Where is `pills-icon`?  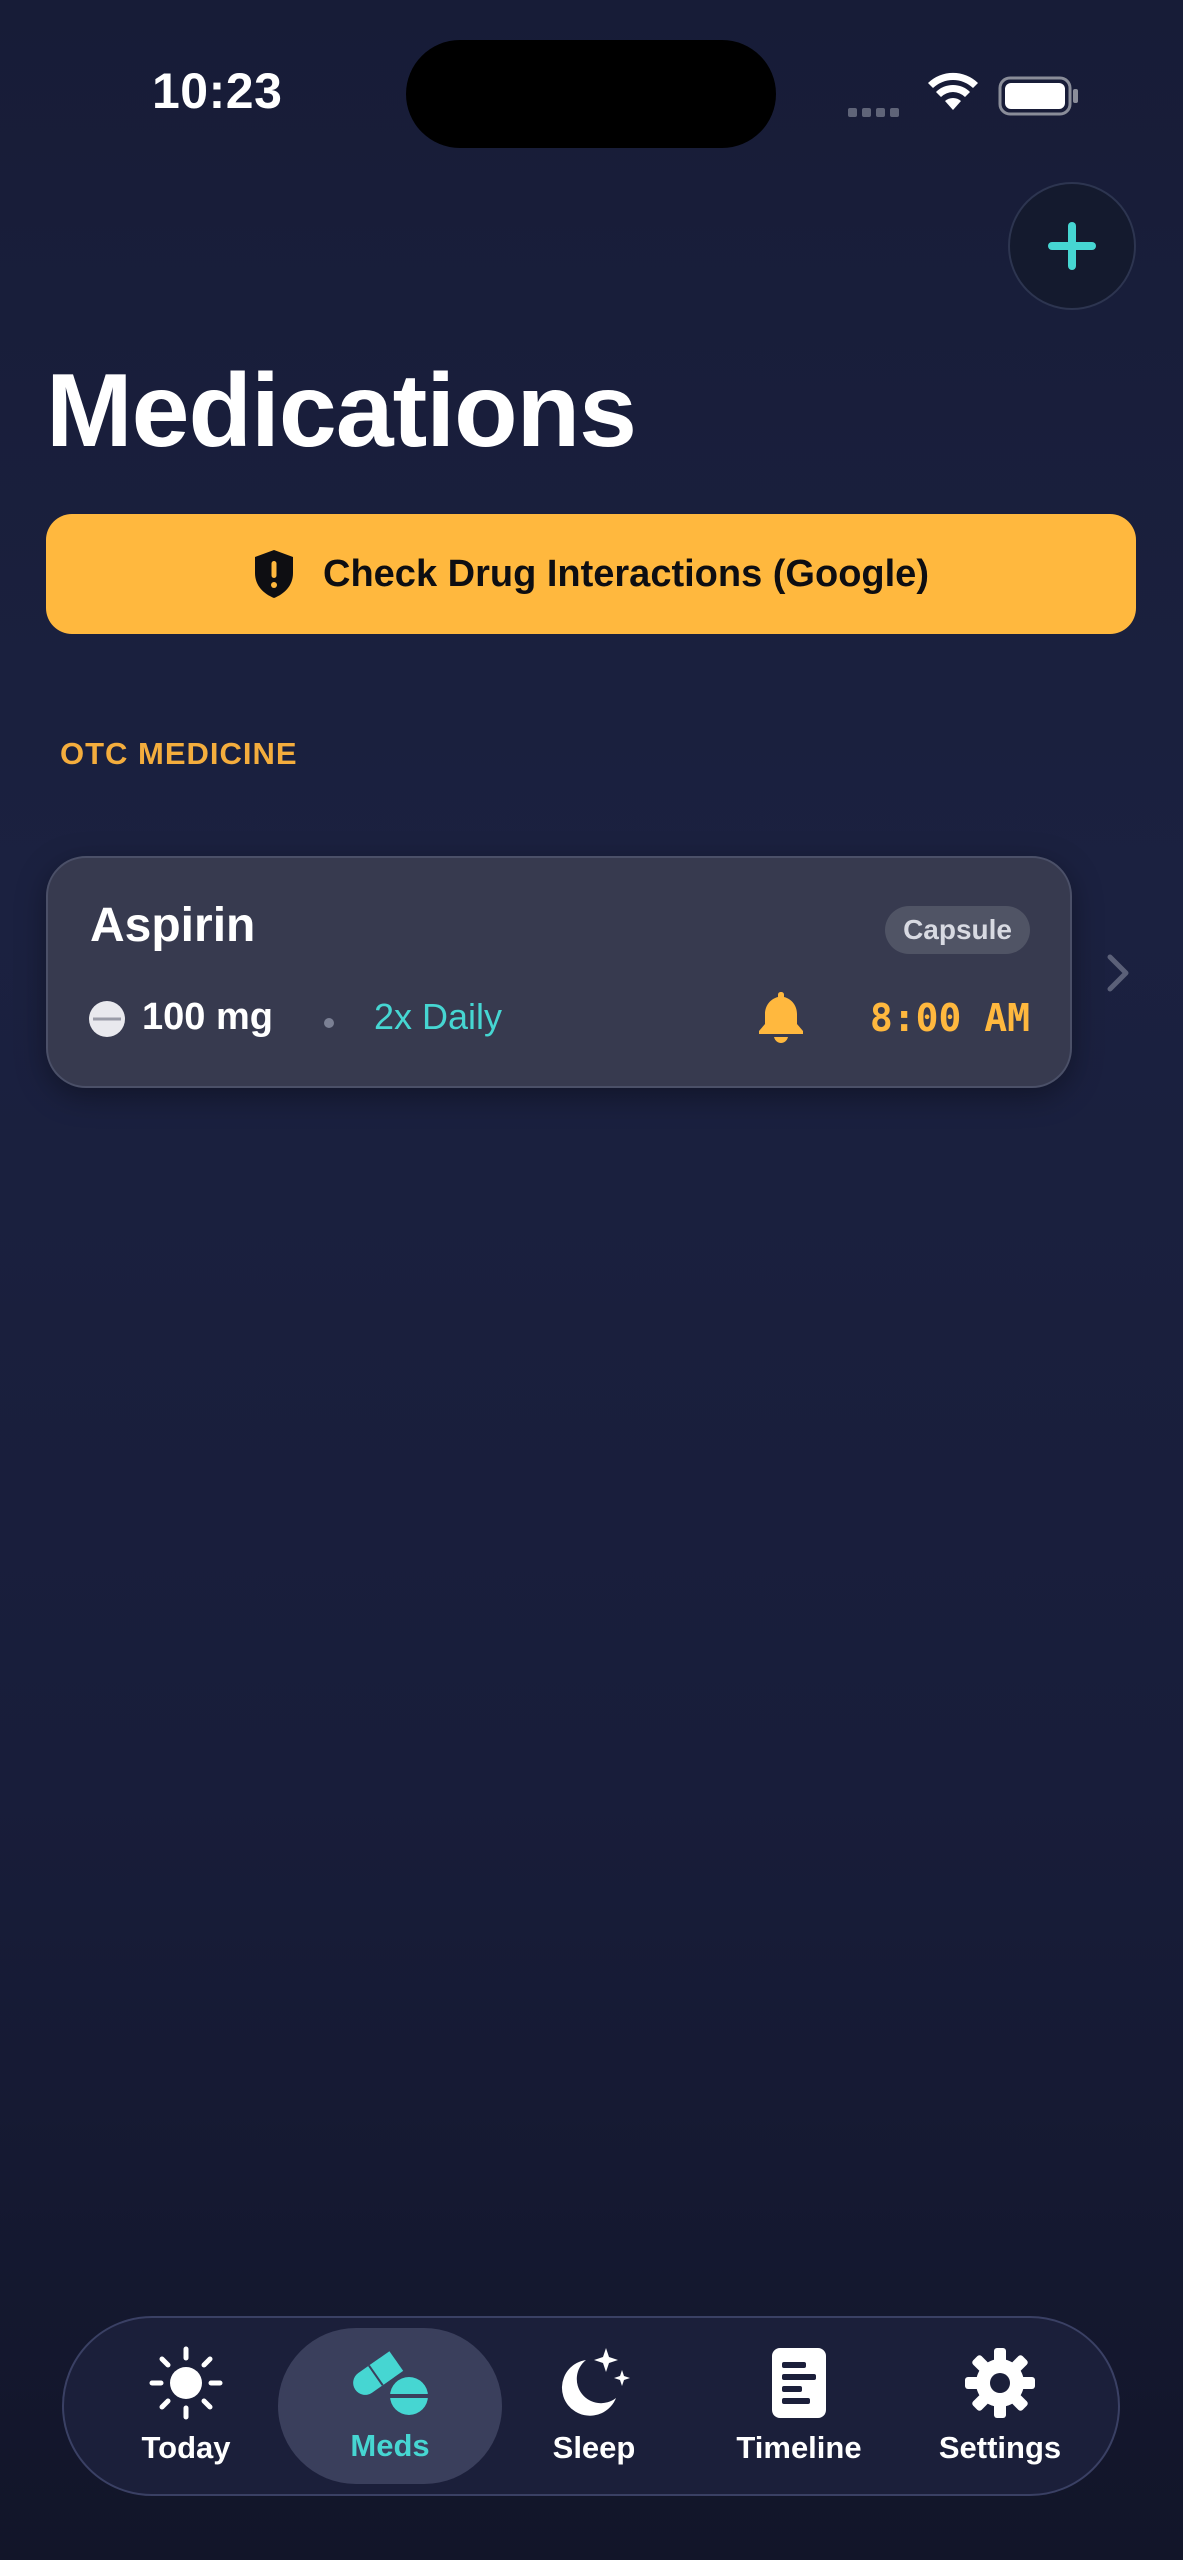 pills-icon is located at coordinates (390, 2383).